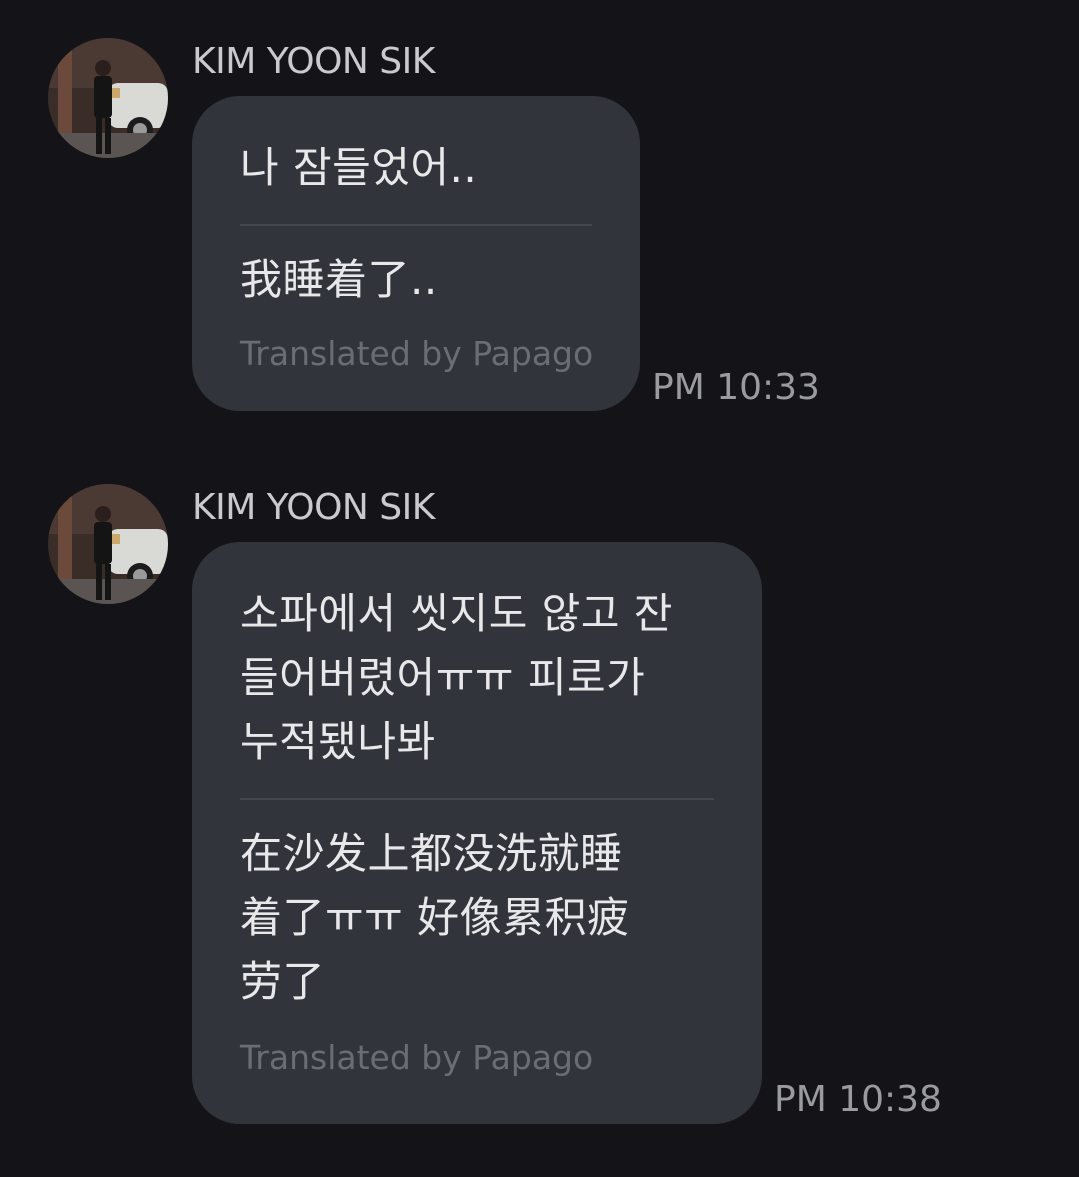  I want to click on message-bubble: 나 잠들었어.. 我睡着了.. Translated by Papago, so click(416, 253).